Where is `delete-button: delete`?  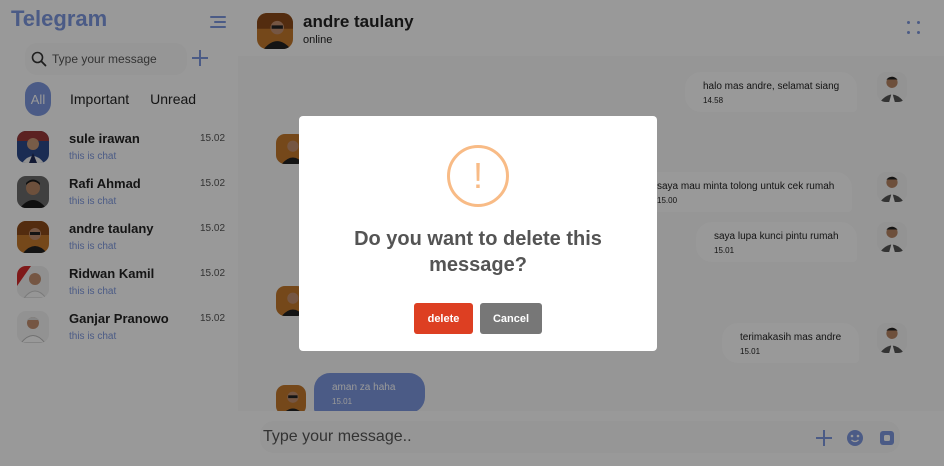 delete-button: delete is located at coordinates (443, 318).